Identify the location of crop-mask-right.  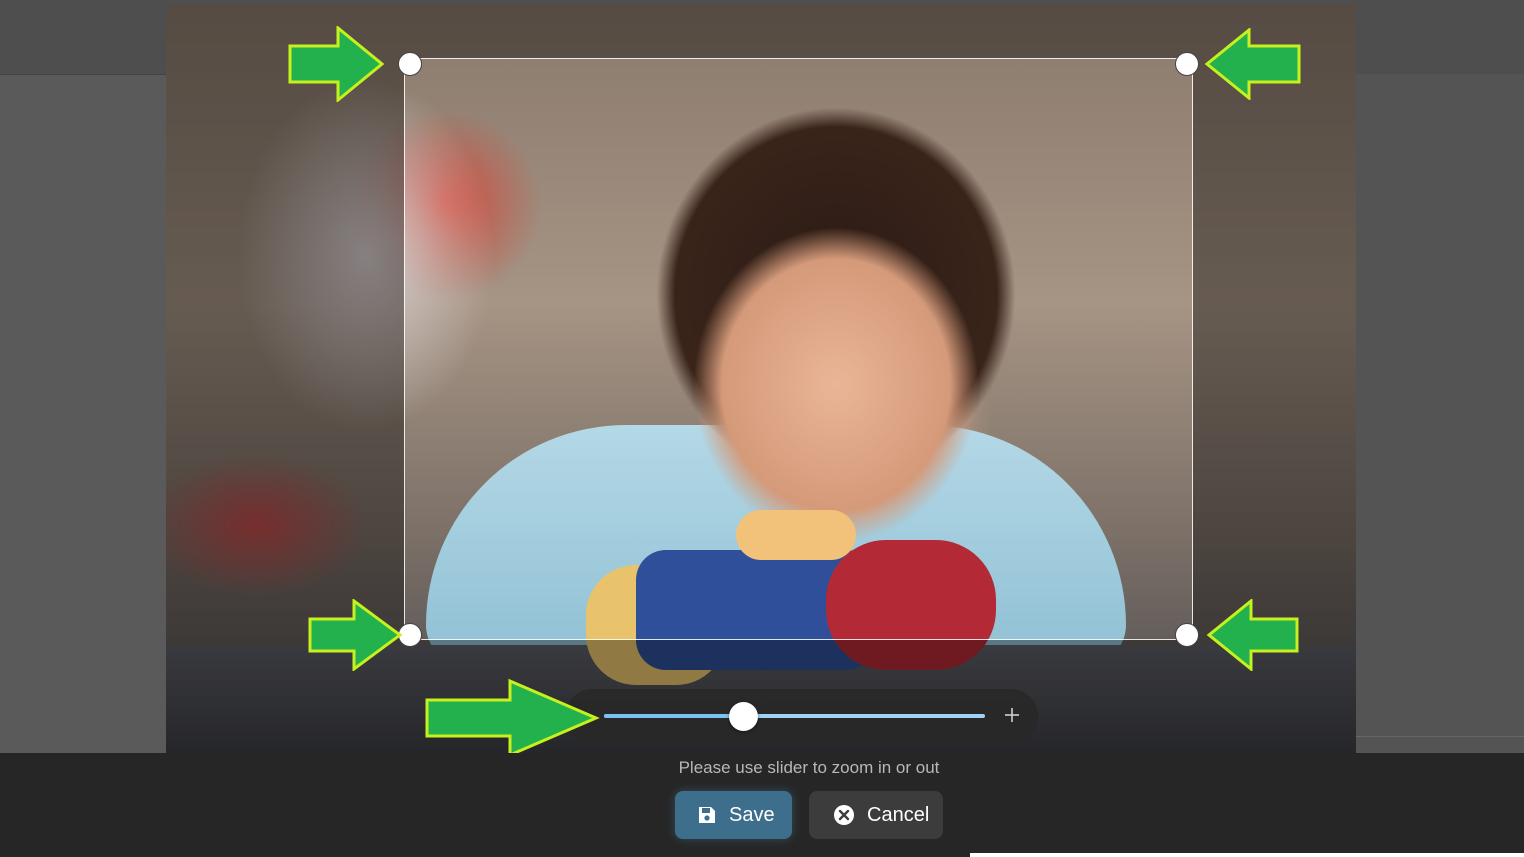
(1274, 349).